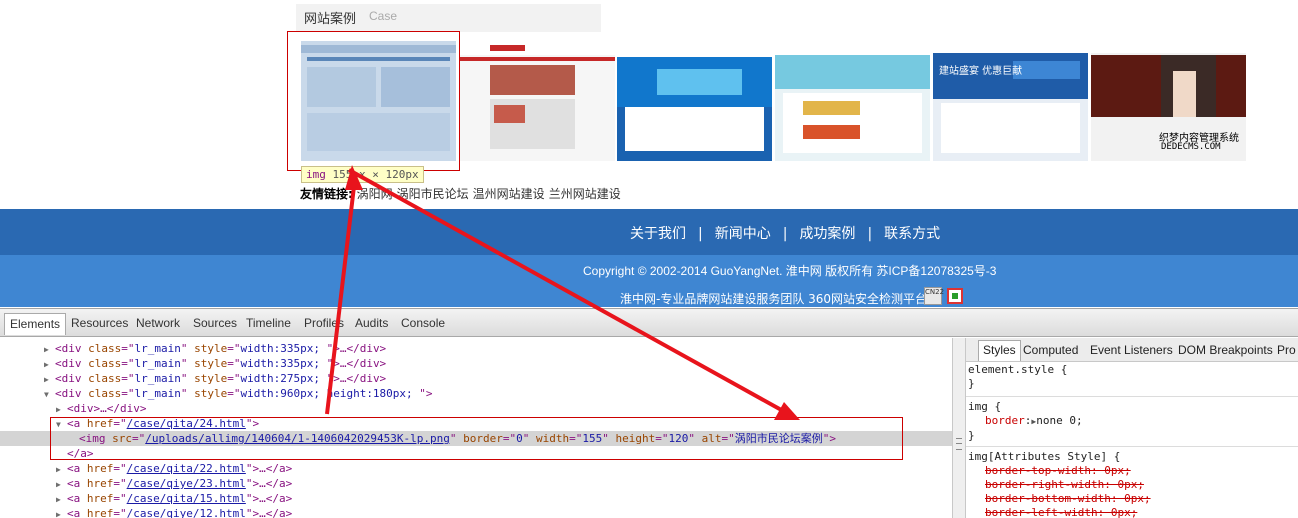 This screenshot has width=1298, height=518. Describe the element at coordinates (476, 438) in the screenshot. I see `selected-node-annotation-box` at that location.